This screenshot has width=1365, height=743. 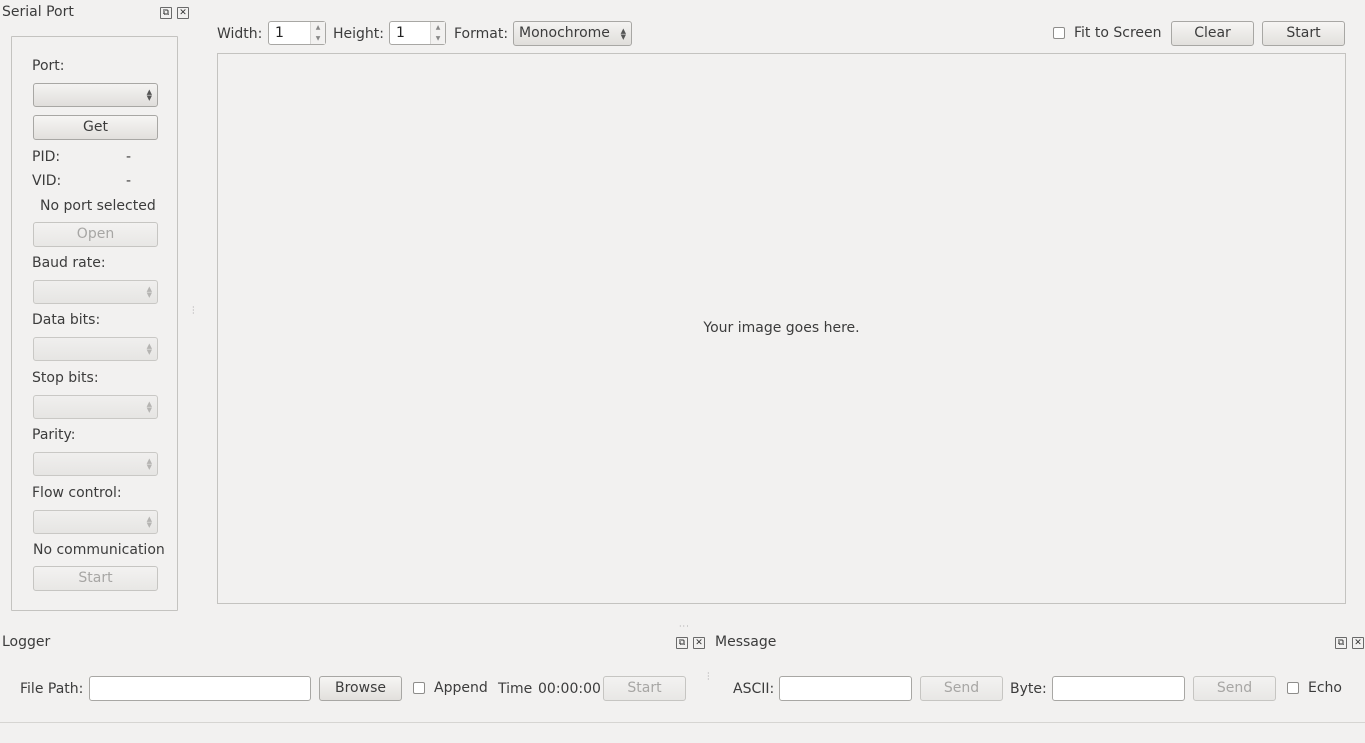 I want to click on port-select: ▲ ▼, so click(x=95, y=95).